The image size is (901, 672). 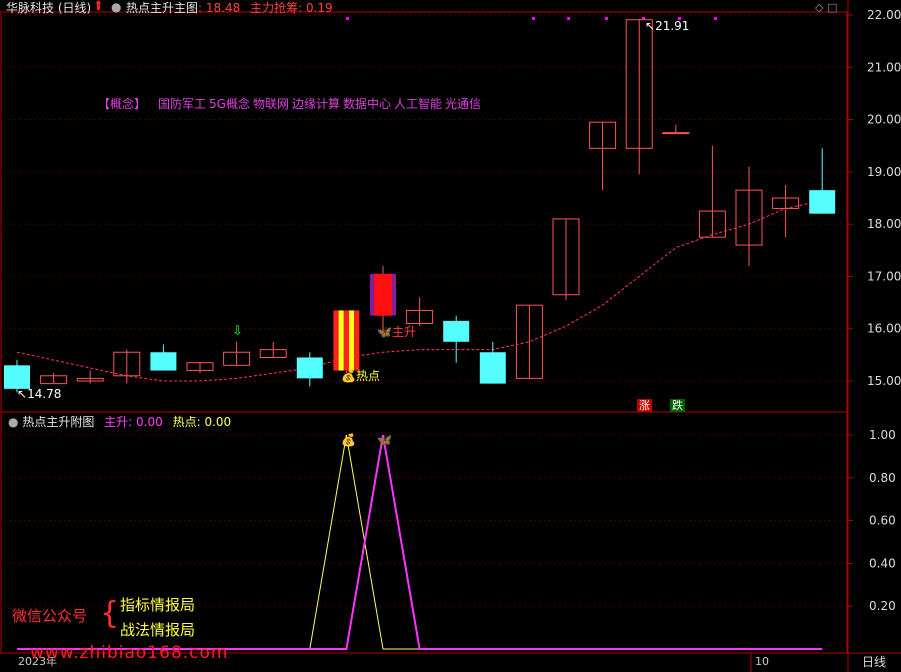 What do you see at coordinates (270, 104) in the screenshot?
I see `concept-keyword: 物联网` at bounding box center [270, 104].